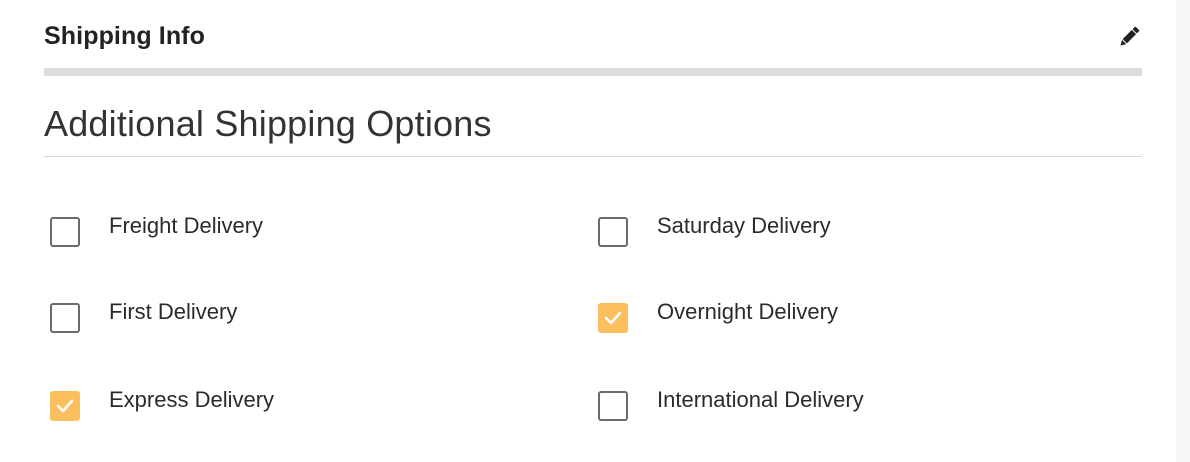  What do you see at coordinates (173, 311) in the screenshot?
I see `option-label: First Delivery` at bounding box center [173, 311].